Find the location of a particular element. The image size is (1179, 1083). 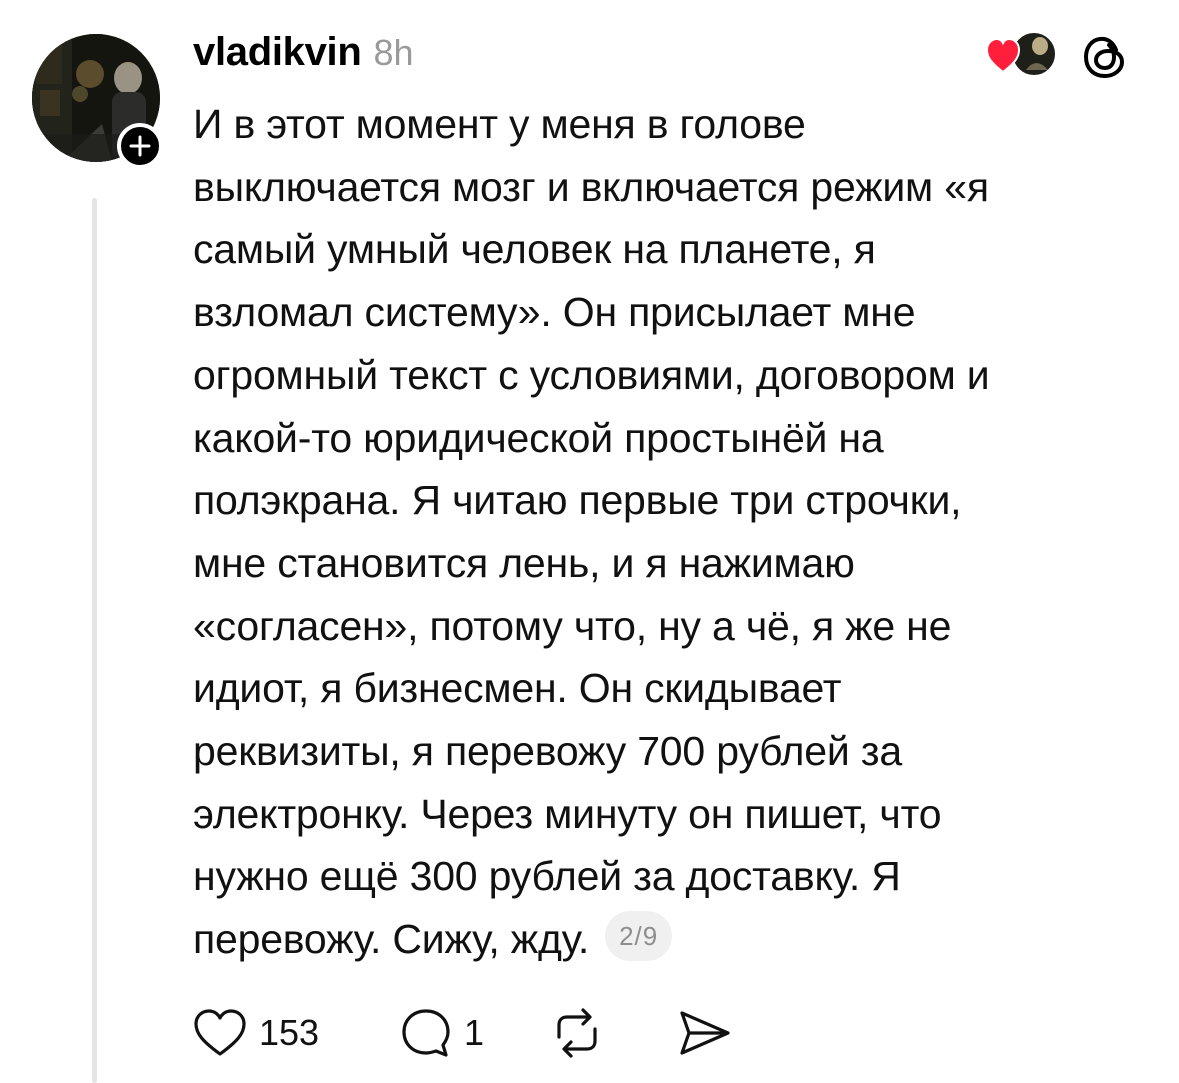

liked-by-indicator is located at coordinates (1021, 55).